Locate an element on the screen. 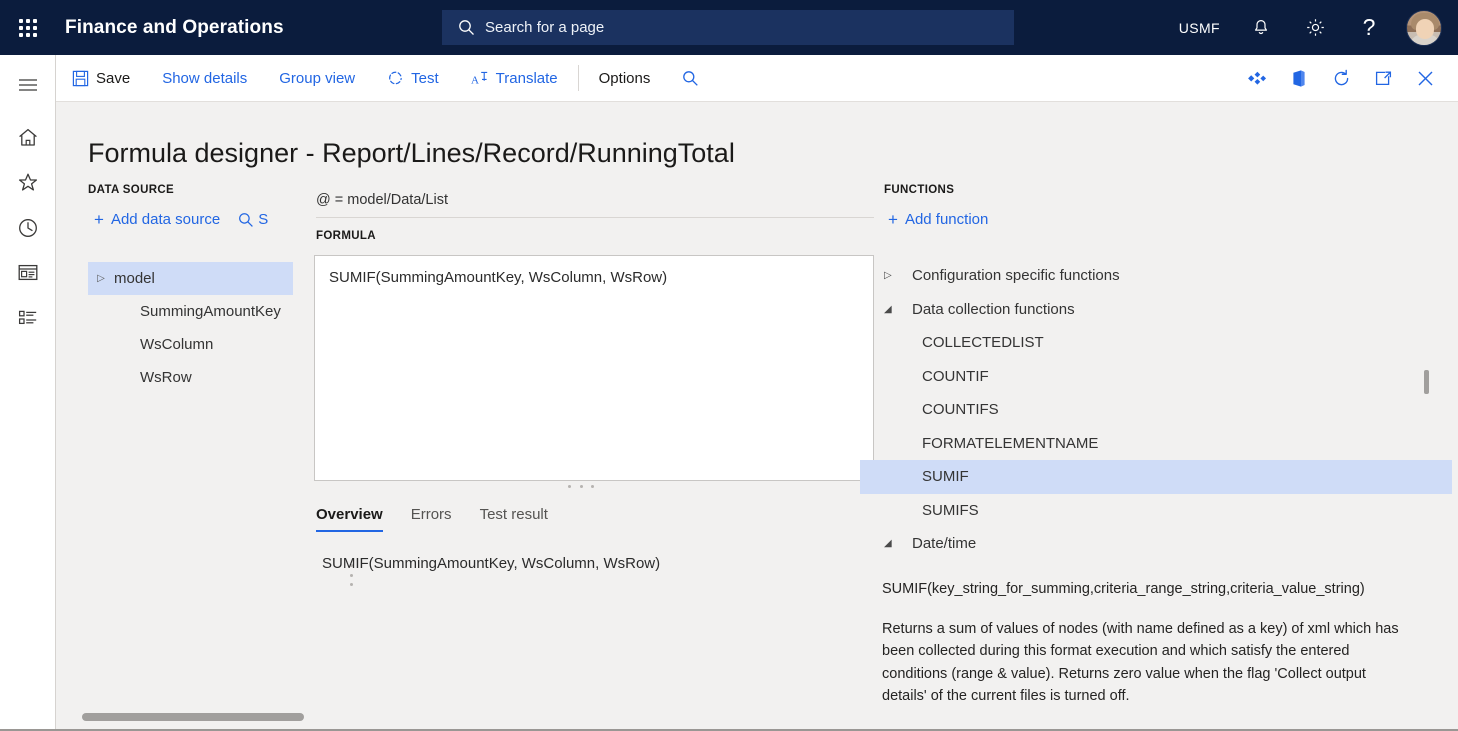  toolbar-right-actions is located at coordinates (1347, 78).